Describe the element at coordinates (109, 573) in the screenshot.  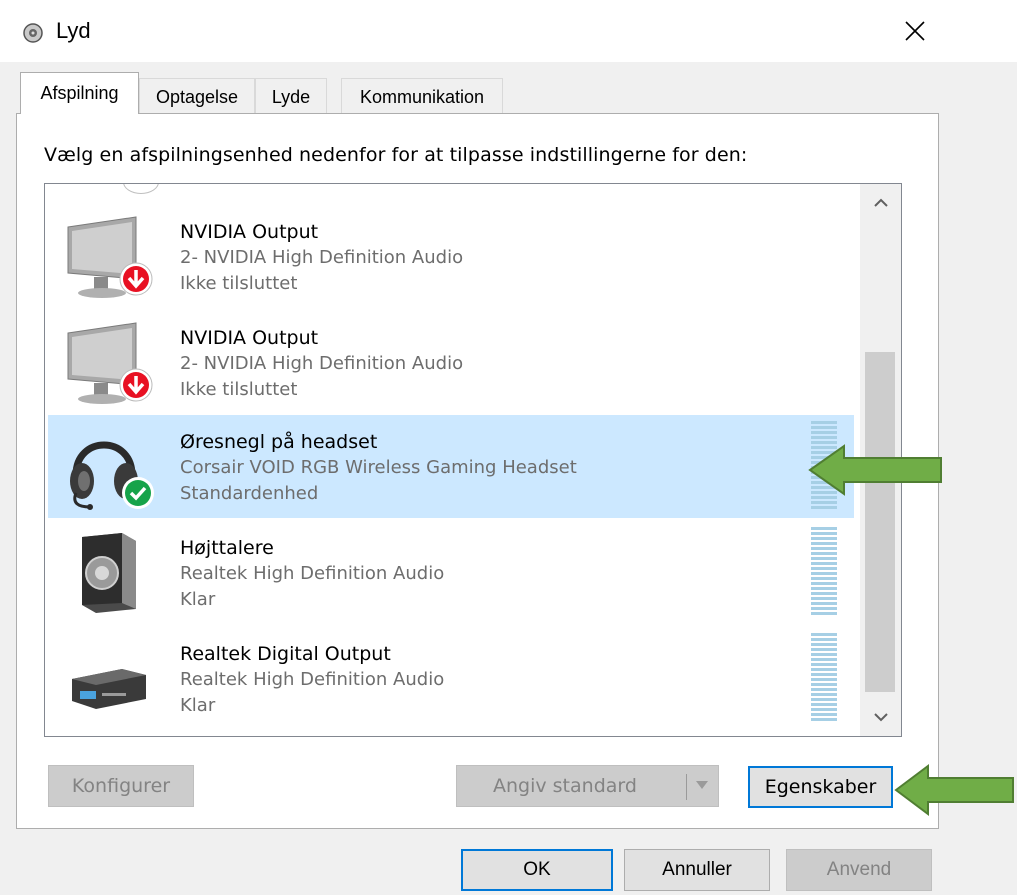
I see `speaker-box-icon` at that location.